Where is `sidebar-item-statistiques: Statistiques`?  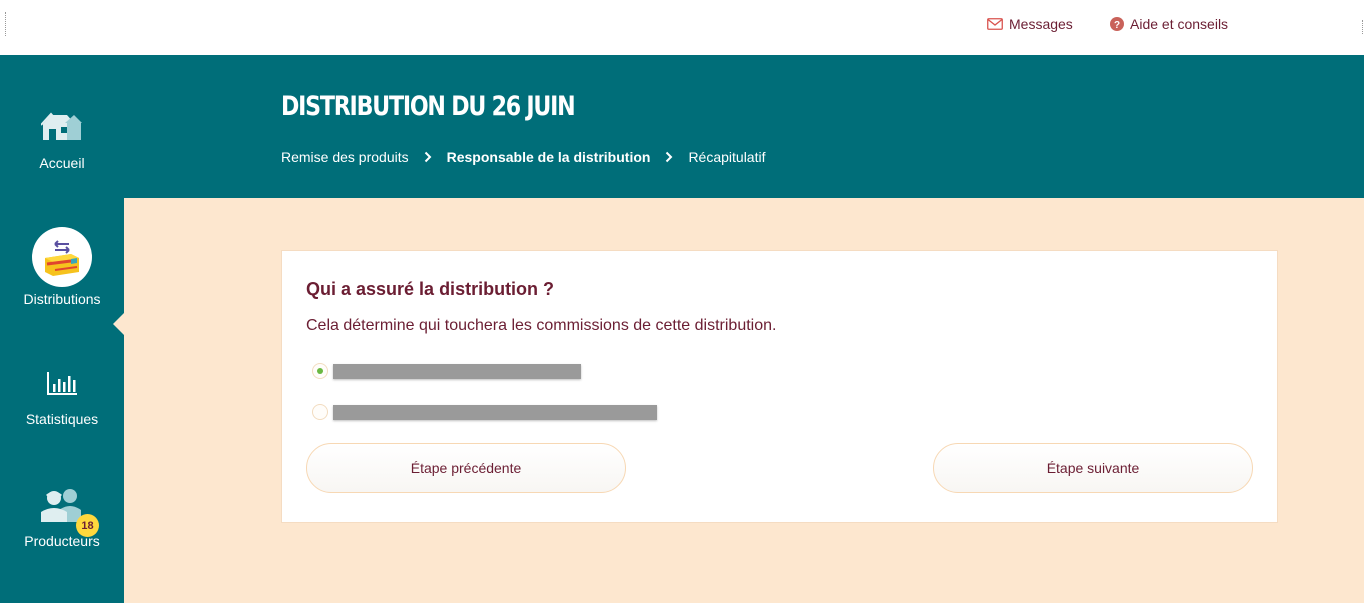 sidebar-item-statistiques: Statistiques is located at coordinates (62, 395).